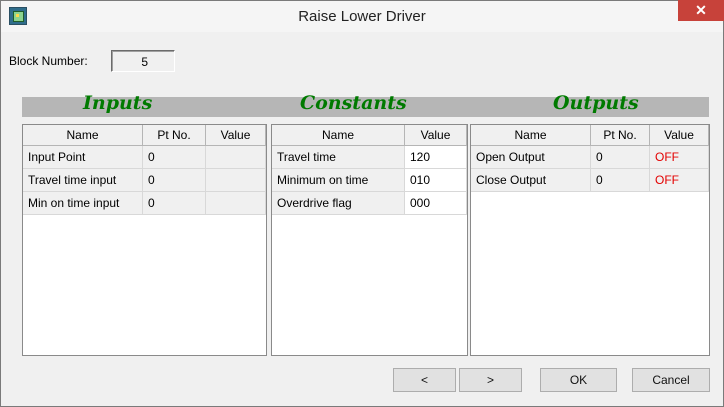 This screenshot has height=407, width=724. What do you see at coordinates (83, 135) in the screenshot?
I see `inputs-header-name: Name` at bounding box center [83, 135].